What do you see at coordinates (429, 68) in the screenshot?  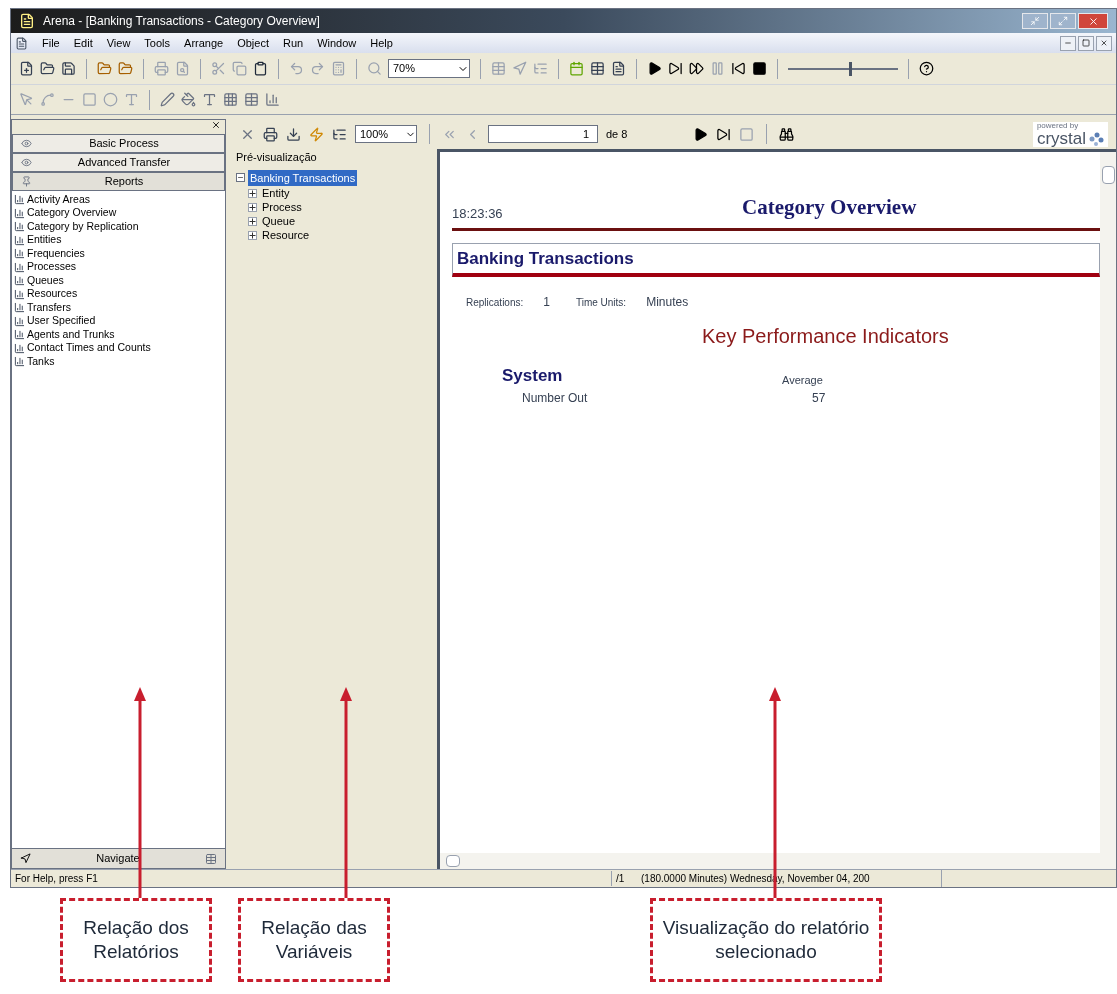 I see `zoom-dropdown: 70%` at bounding box center [429, 68].